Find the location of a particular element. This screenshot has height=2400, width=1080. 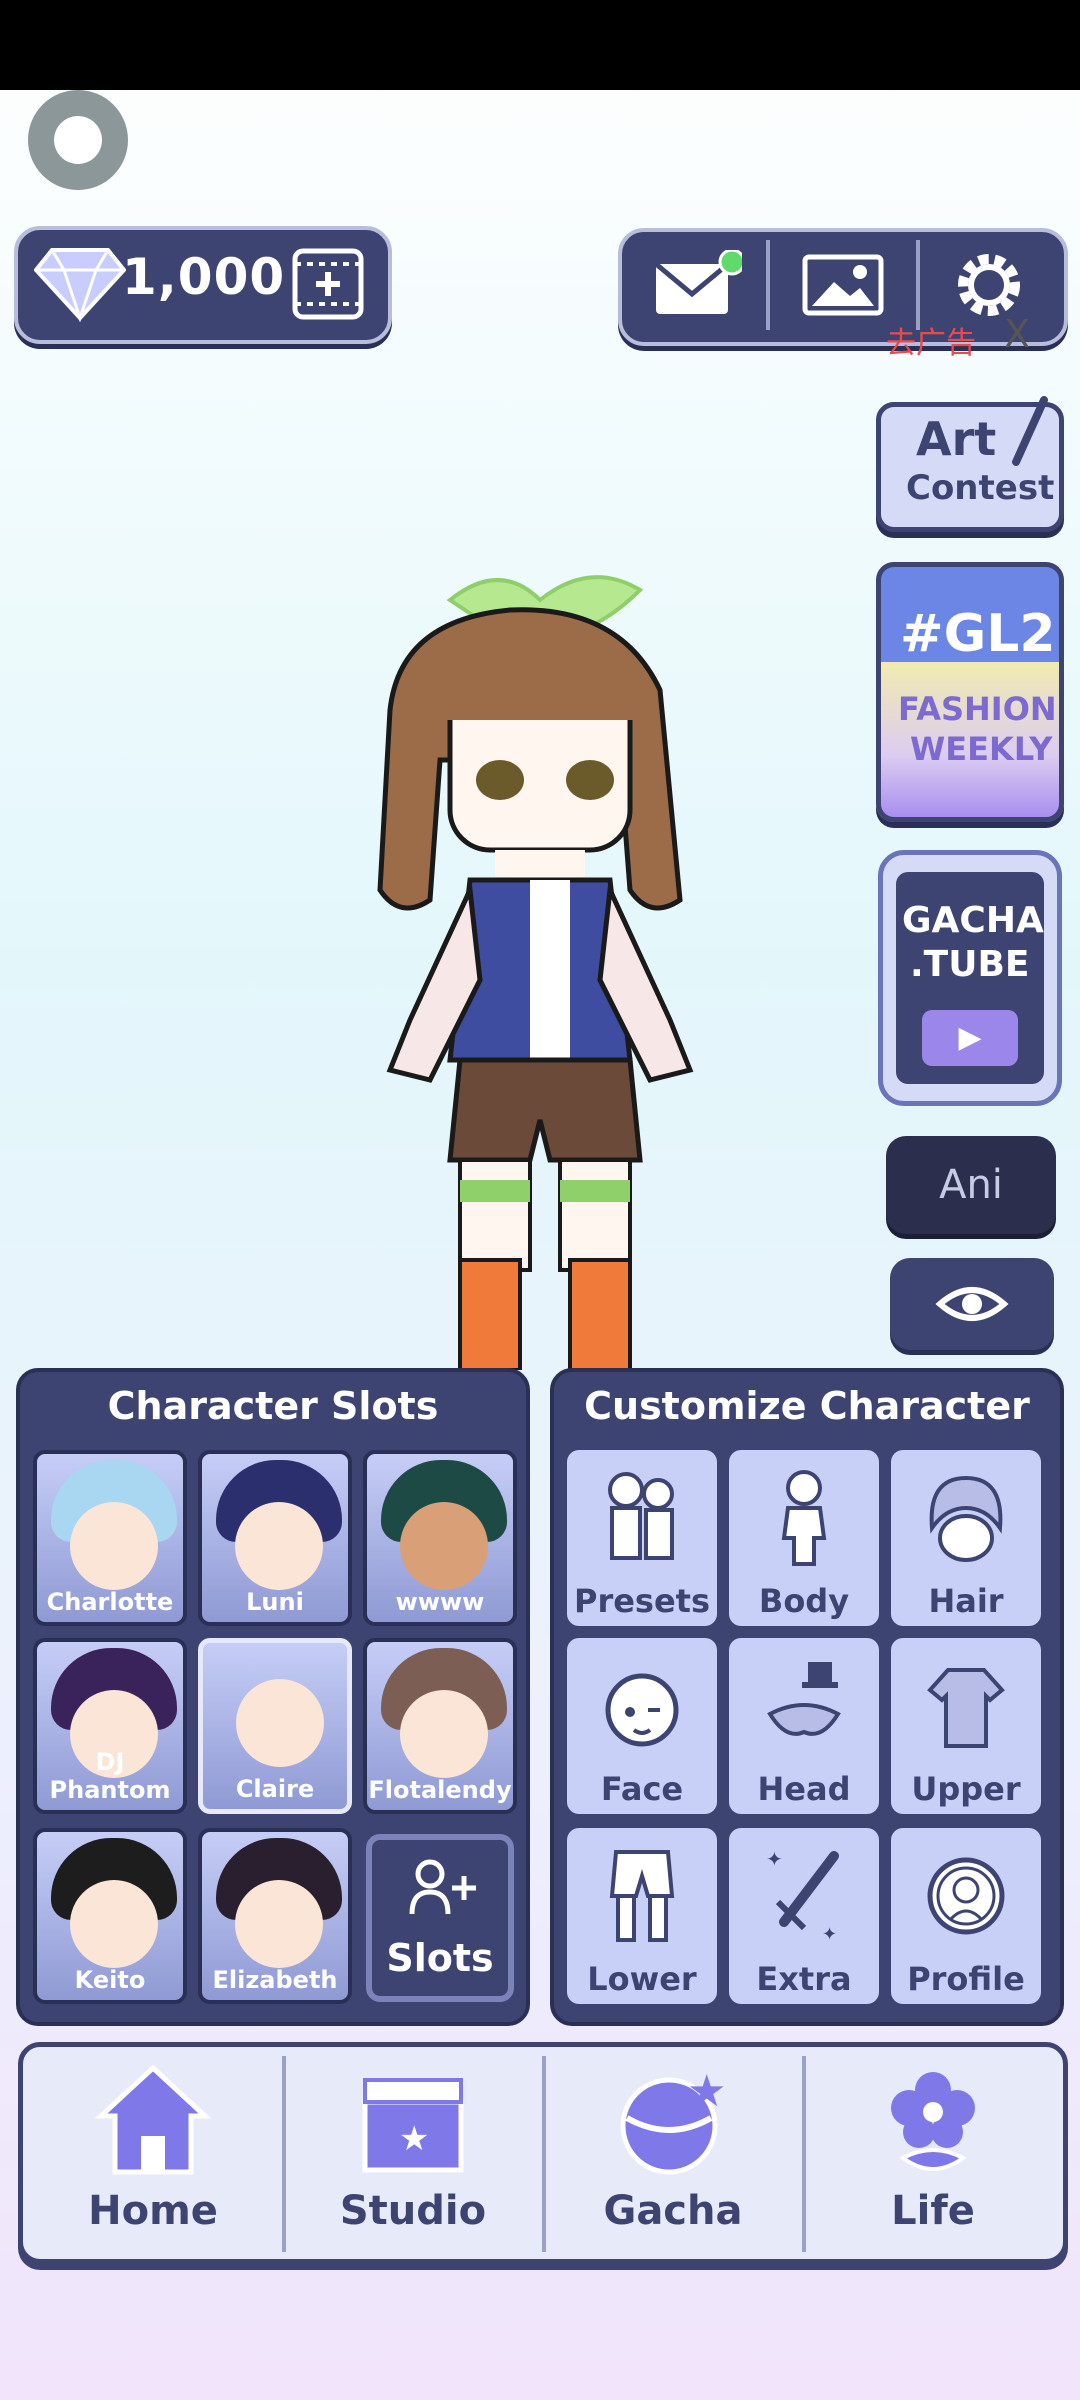

customize-profile: Profile is located at coordinates (966, 1916).